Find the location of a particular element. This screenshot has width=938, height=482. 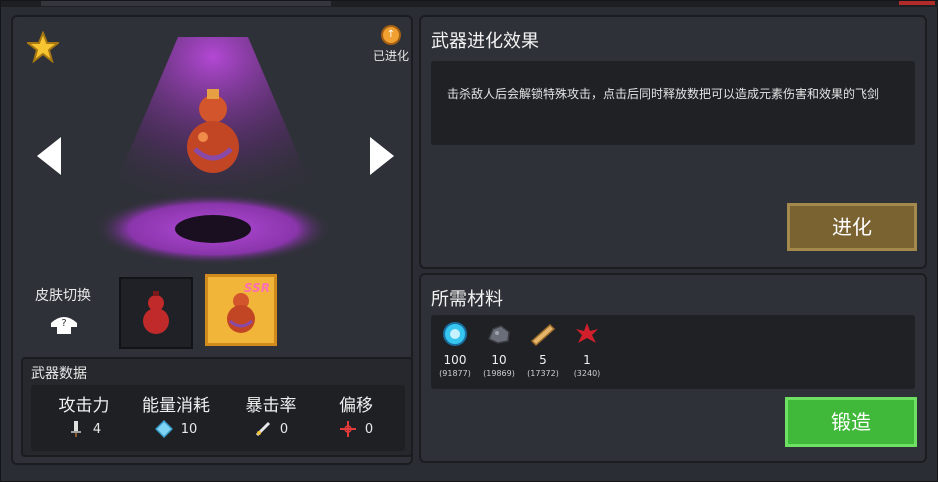

sword-icon is located at coordinates (75, 429).